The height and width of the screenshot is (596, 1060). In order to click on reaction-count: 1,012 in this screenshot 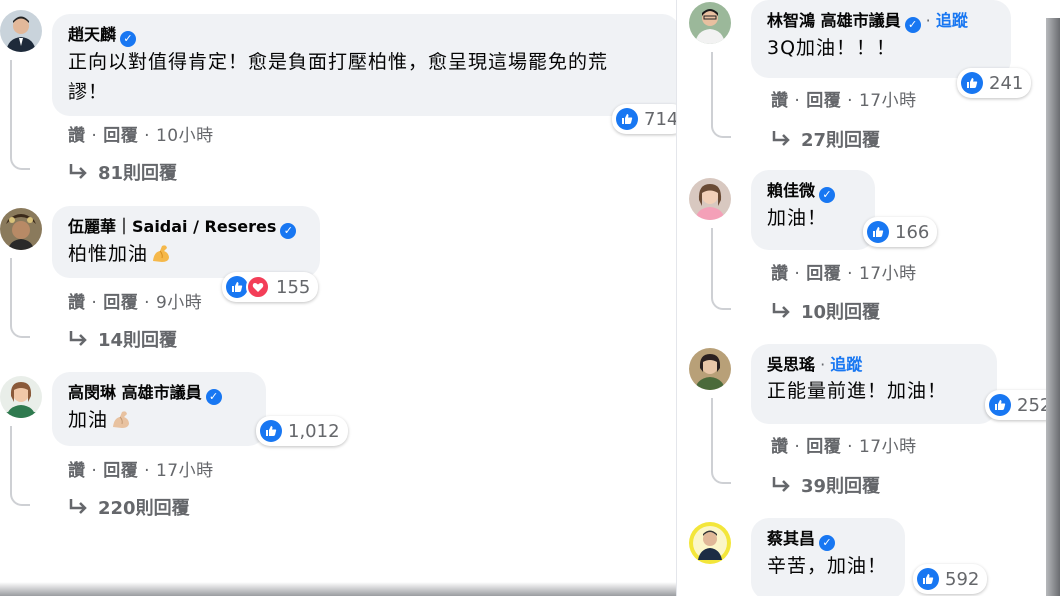, I will do `click(314, 431)`.